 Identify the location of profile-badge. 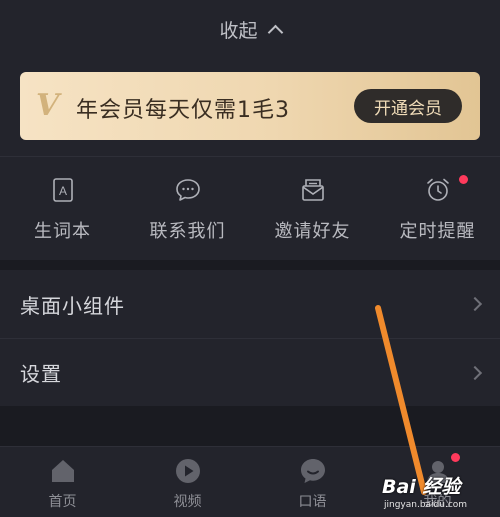
(455, 457).